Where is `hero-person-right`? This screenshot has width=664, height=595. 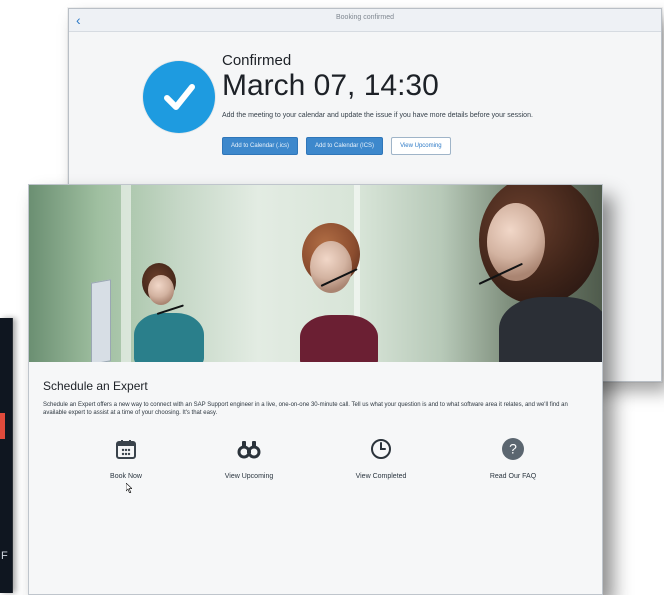 hero-person-right is located at coordinates (535, 273).